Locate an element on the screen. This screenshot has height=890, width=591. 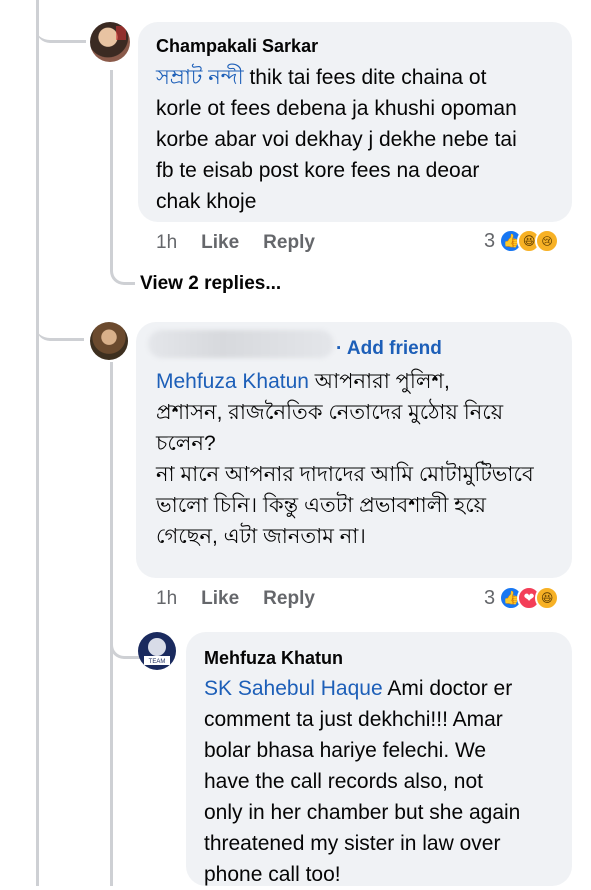
comment-author: Mehfuza Khatun is located at coordinates (273, 658).